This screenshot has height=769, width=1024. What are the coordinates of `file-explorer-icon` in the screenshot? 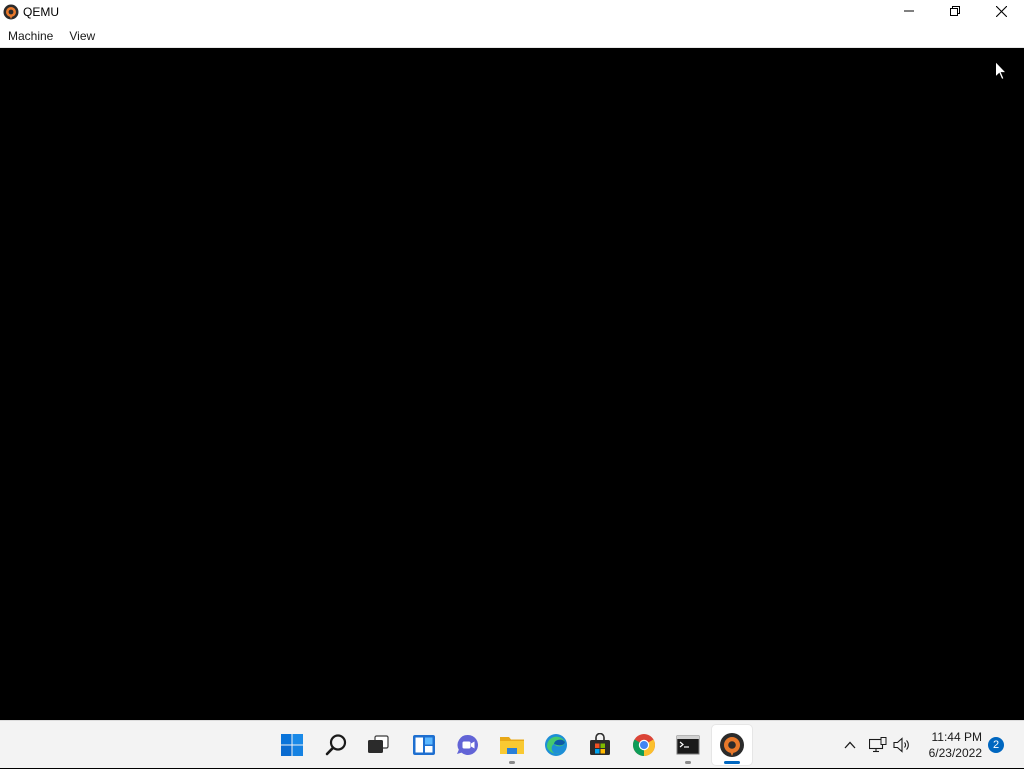 It's located at (512, 745).